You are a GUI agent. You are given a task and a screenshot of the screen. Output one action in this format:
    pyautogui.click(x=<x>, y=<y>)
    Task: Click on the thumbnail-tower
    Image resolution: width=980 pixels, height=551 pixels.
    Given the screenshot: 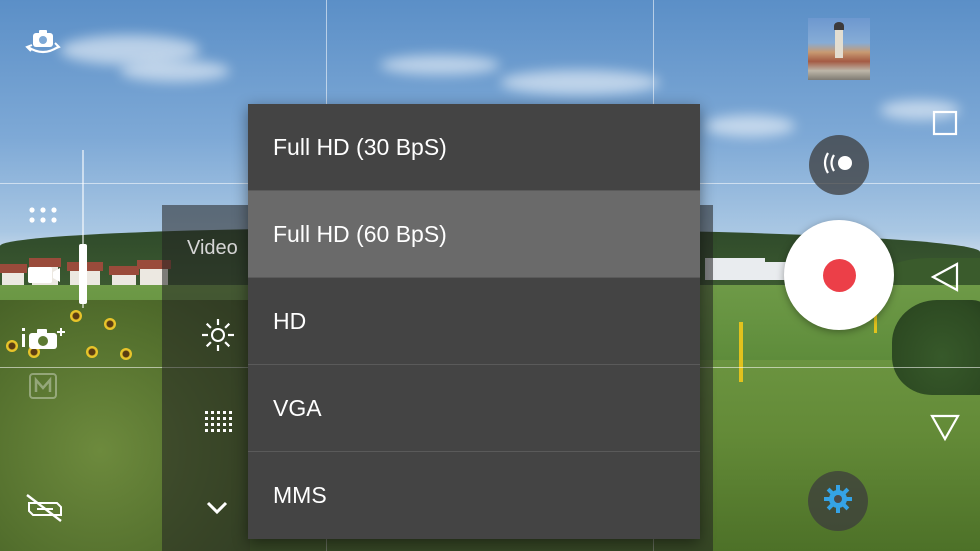 What is the action you would take?
    pyautogui.click(x=839, y=40)
    